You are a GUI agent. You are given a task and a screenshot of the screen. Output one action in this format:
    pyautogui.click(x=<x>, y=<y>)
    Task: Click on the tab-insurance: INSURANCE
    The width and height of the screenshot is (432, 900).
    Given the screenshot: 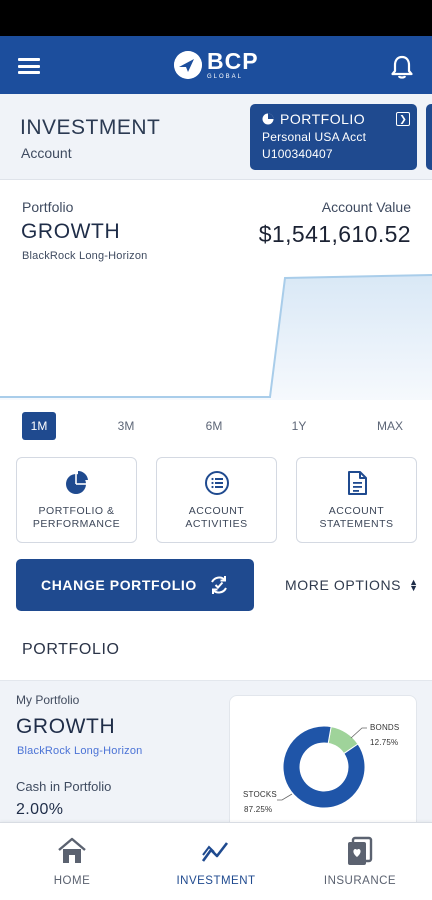 What is the action you would take?
    pyautogui.click(x=360, y=861)
    